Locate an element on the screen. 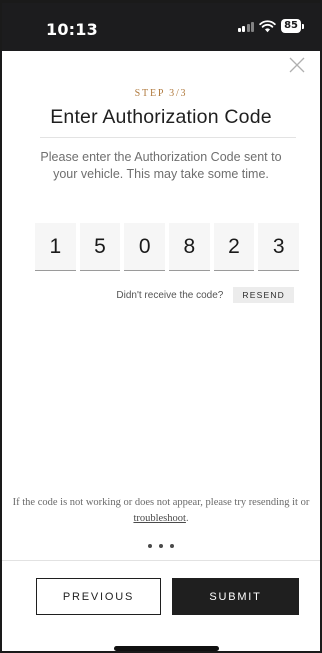 Image resolution: width=322 pixels, height=653 pixels. code-input-group: 1 5 0 8 2 3 is located at coordinates (167, 247).